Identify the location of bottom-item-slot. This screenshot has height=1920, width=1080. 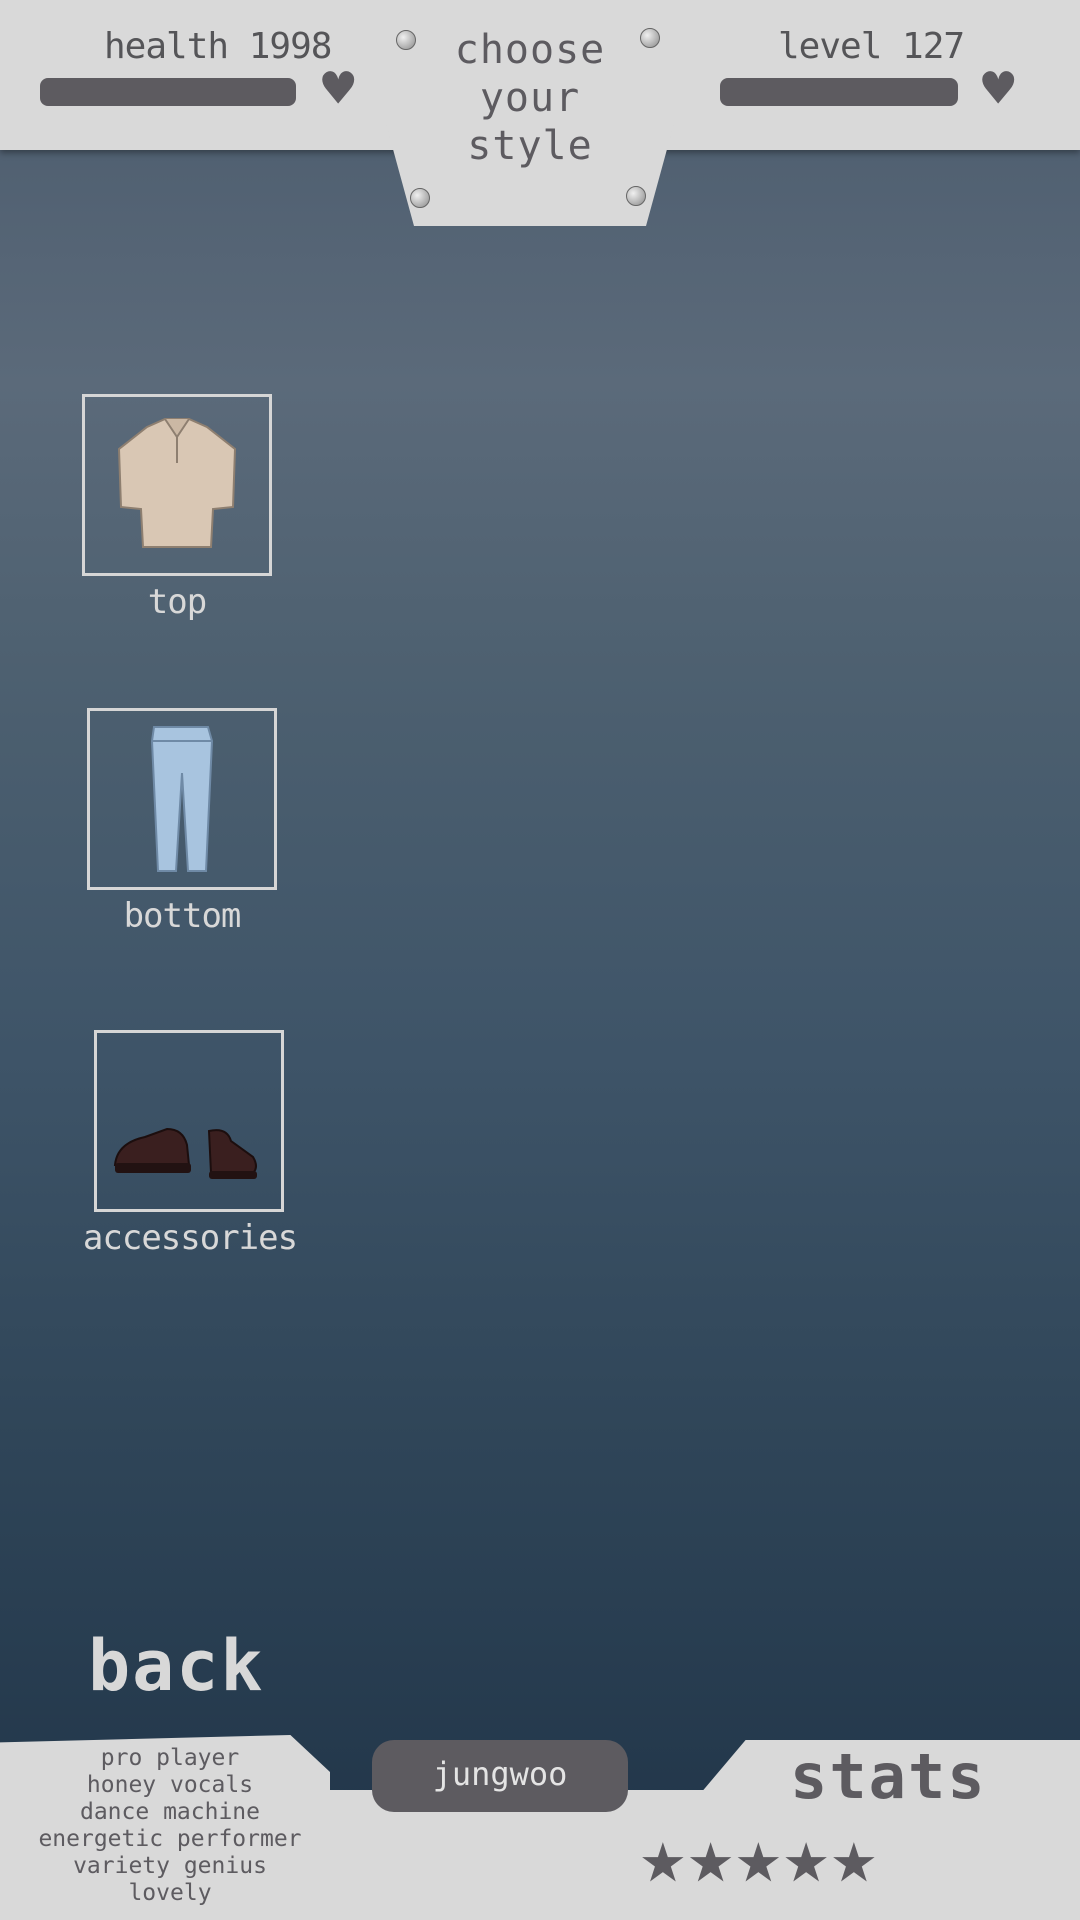
(182, 799).